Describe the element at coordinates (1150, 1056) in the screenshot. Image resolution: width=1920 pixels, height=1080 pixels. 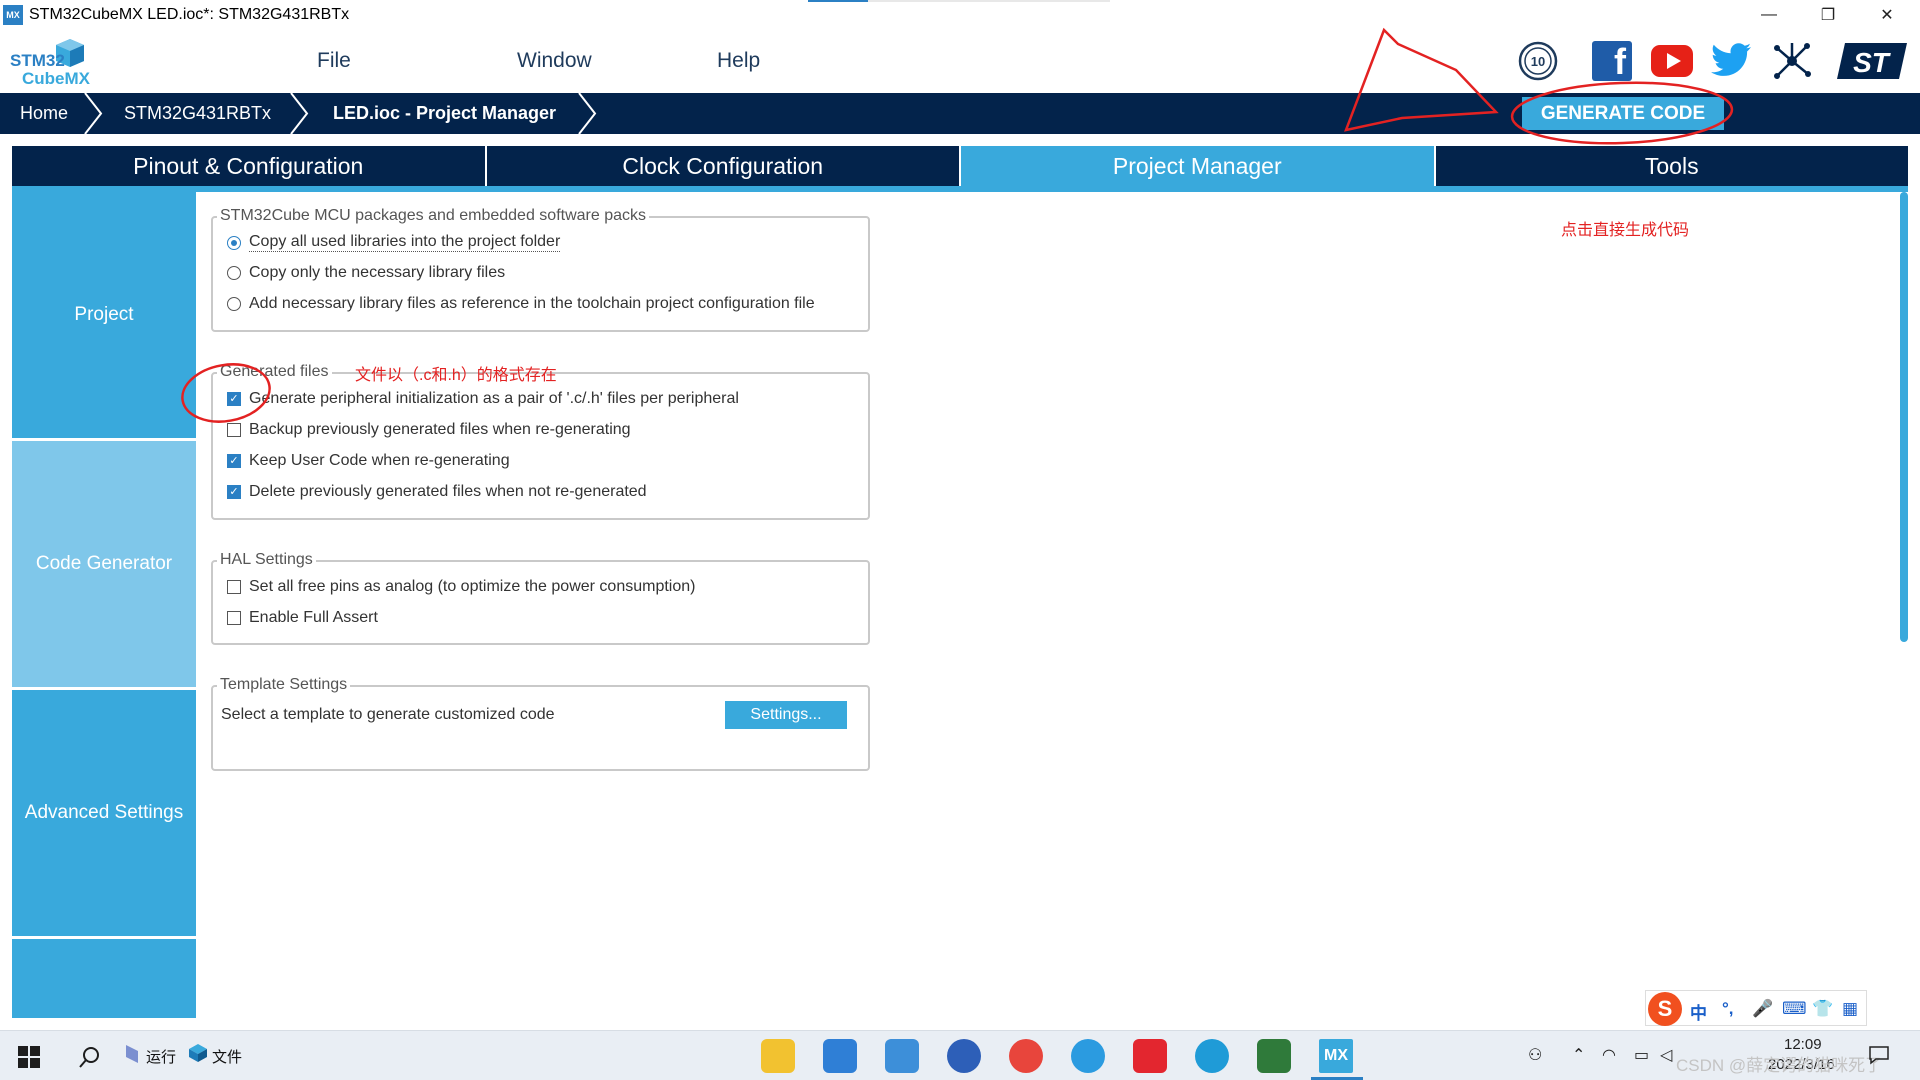
I see `xmind-icon` at that location.